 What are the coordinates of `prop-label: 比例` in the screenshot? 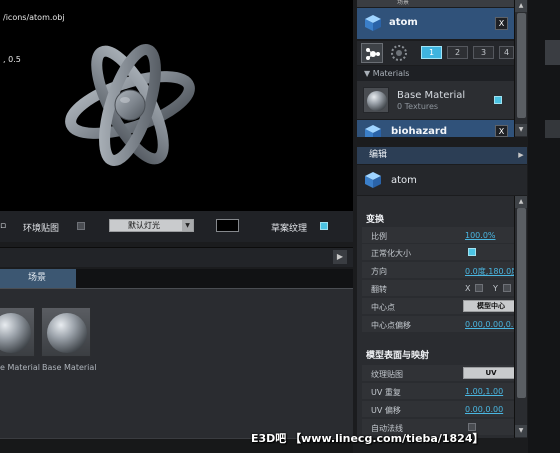 It's located at (379, 236).